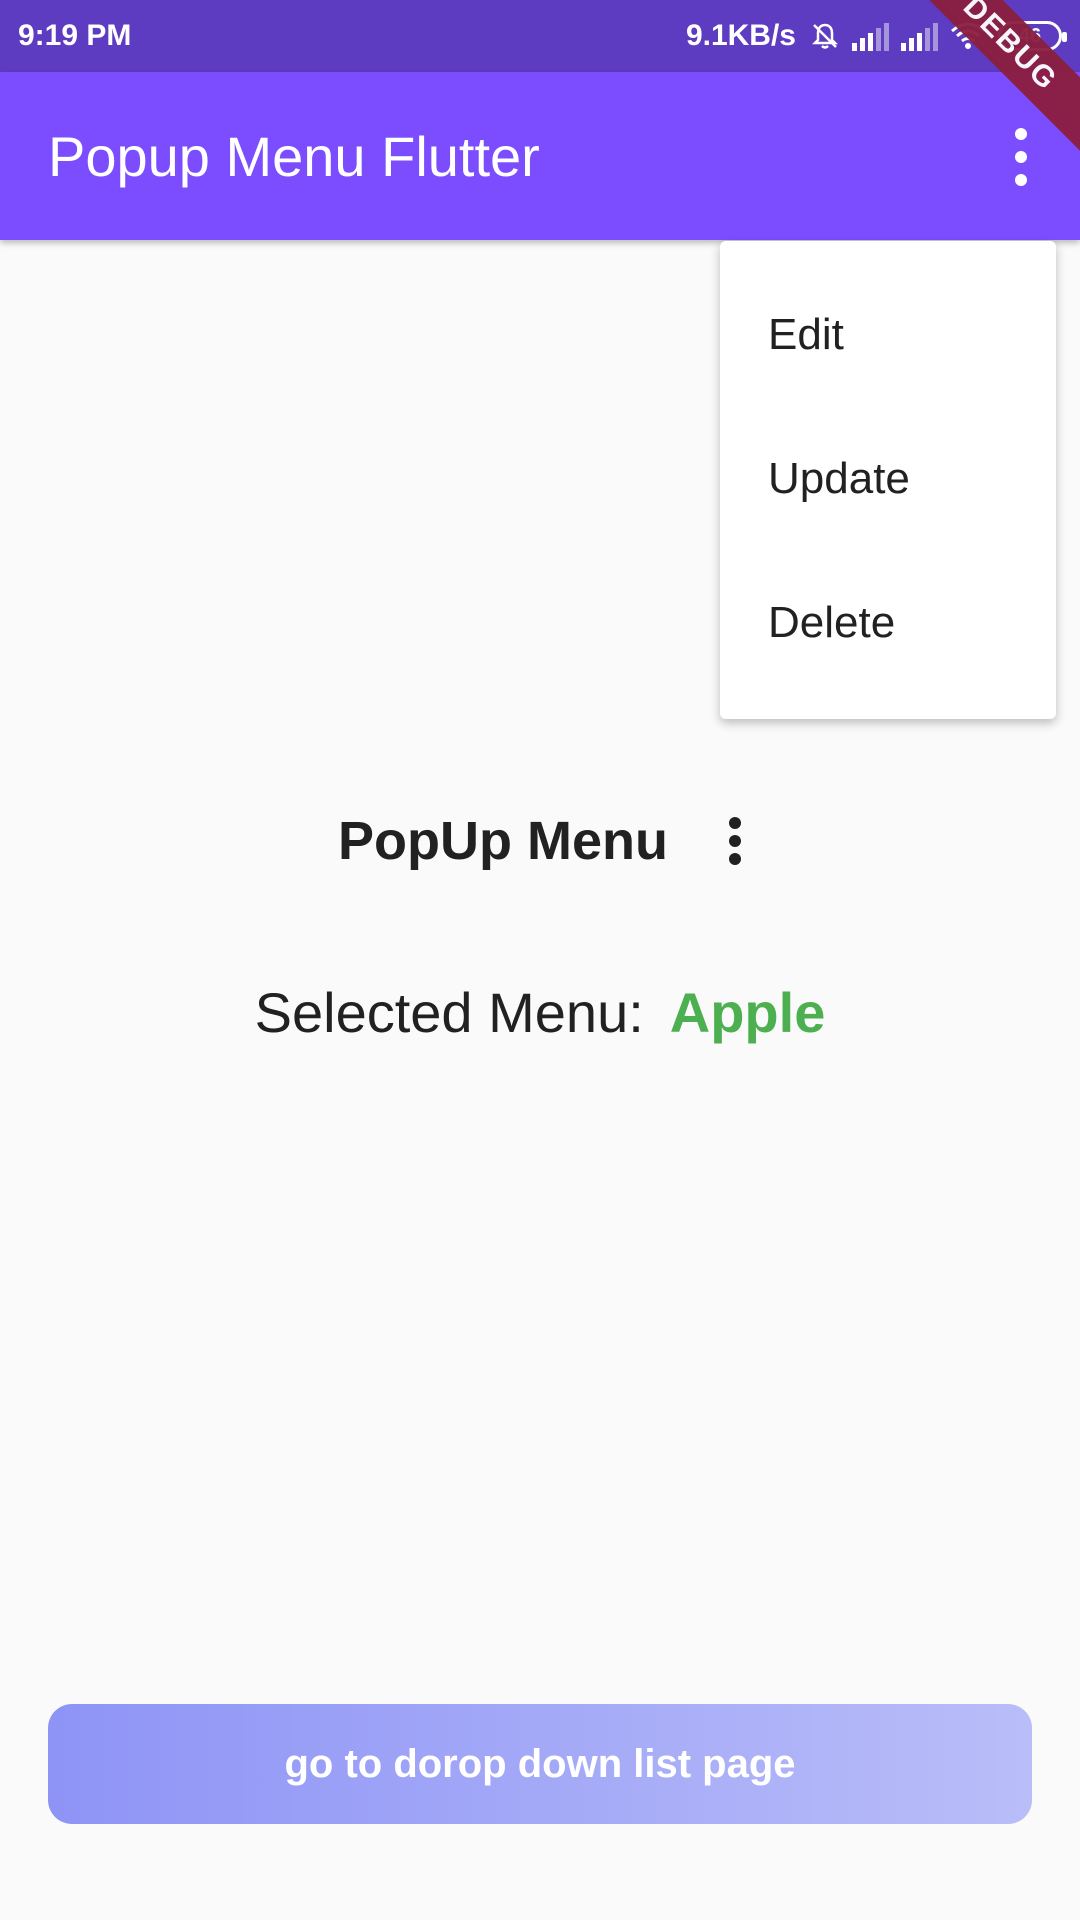 The width and height of the screenshot is (1080, 1920). I want to click on popup-label: PopUp Menu, so click(503, 841).